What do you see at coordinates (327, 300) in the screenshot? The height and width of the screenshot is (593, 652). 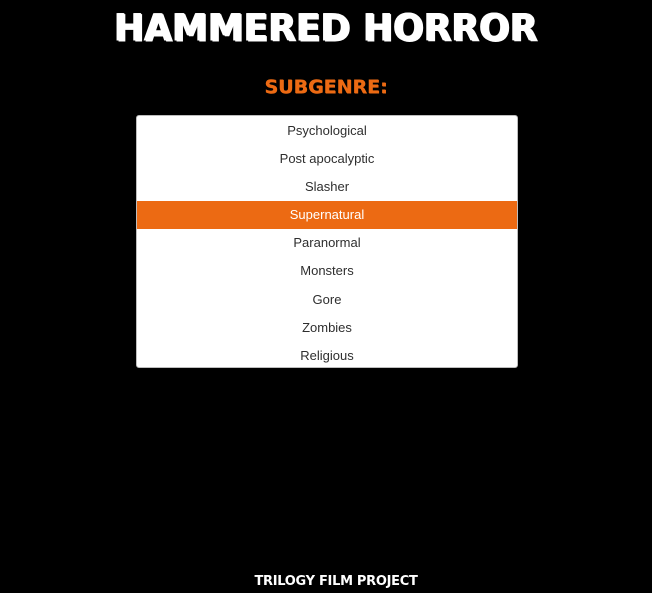 I see `subgenre-option: Gore` at bounding box center [327, 300].